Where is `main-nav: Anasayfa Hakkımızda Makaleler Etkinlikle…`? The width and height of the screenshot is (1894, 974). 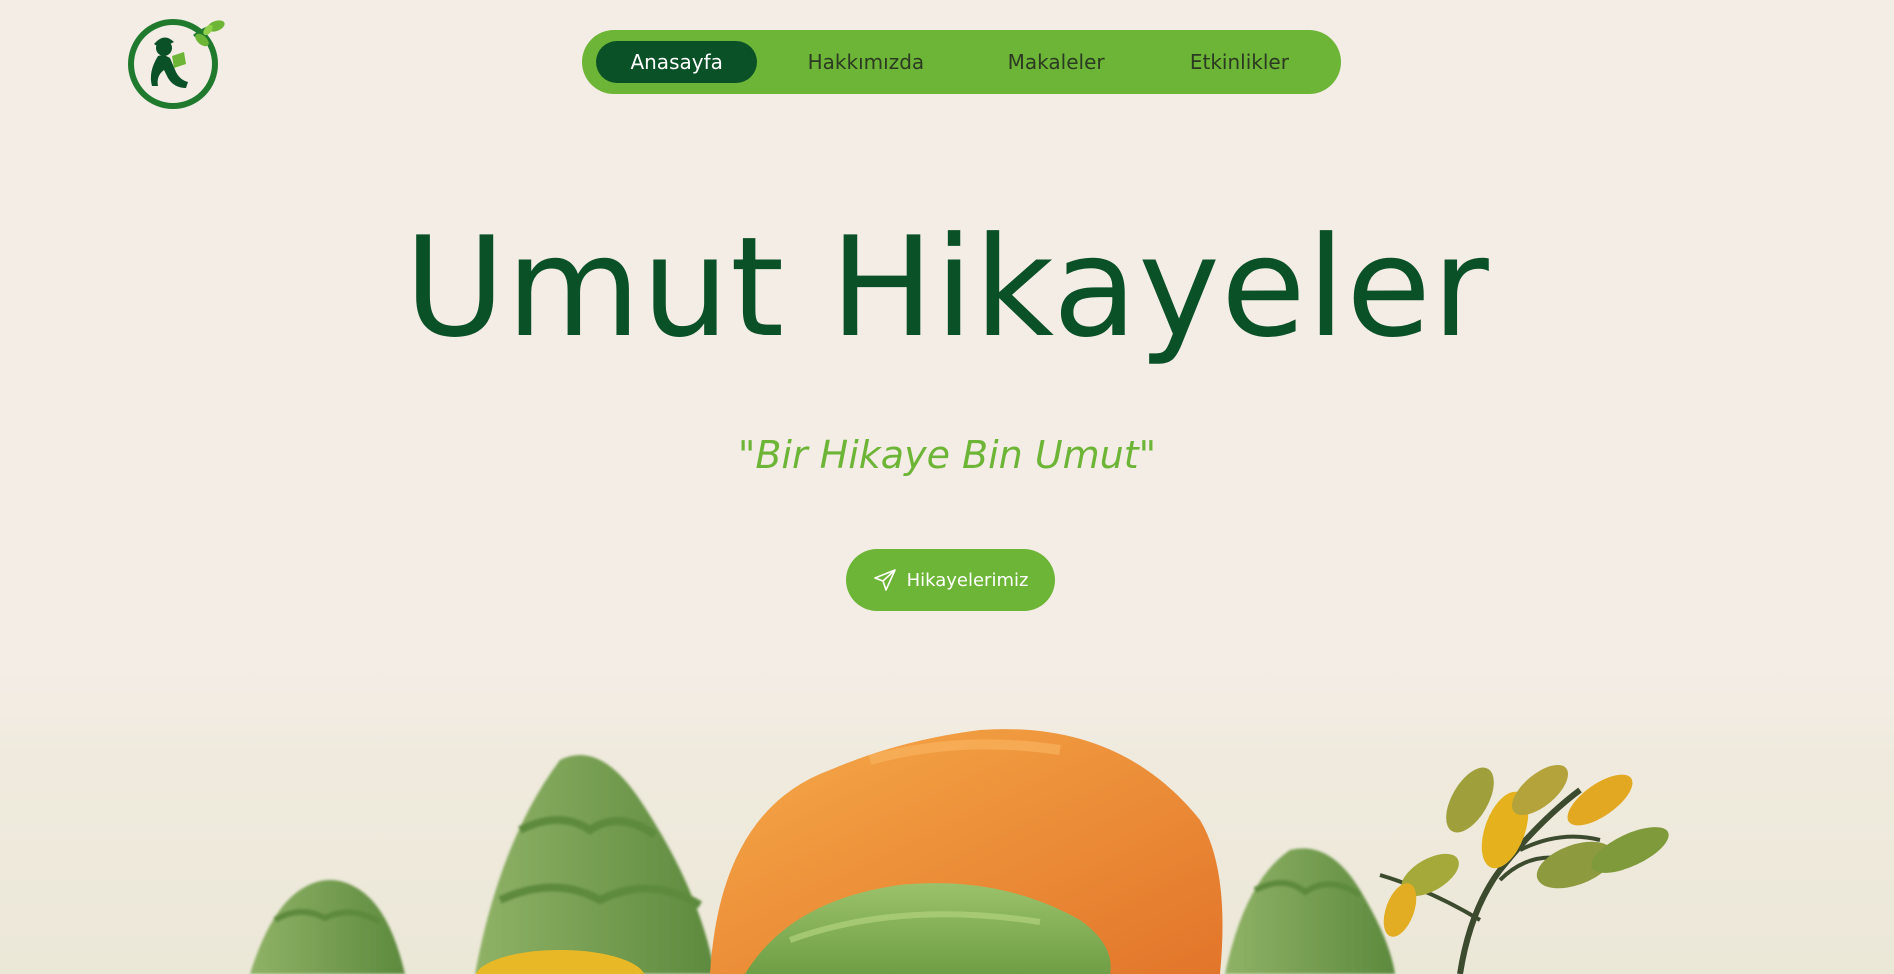 main-nav: Anasayfa Hakkımızda Makaleler Etkinlikle… is located at coordinates (961, 62).